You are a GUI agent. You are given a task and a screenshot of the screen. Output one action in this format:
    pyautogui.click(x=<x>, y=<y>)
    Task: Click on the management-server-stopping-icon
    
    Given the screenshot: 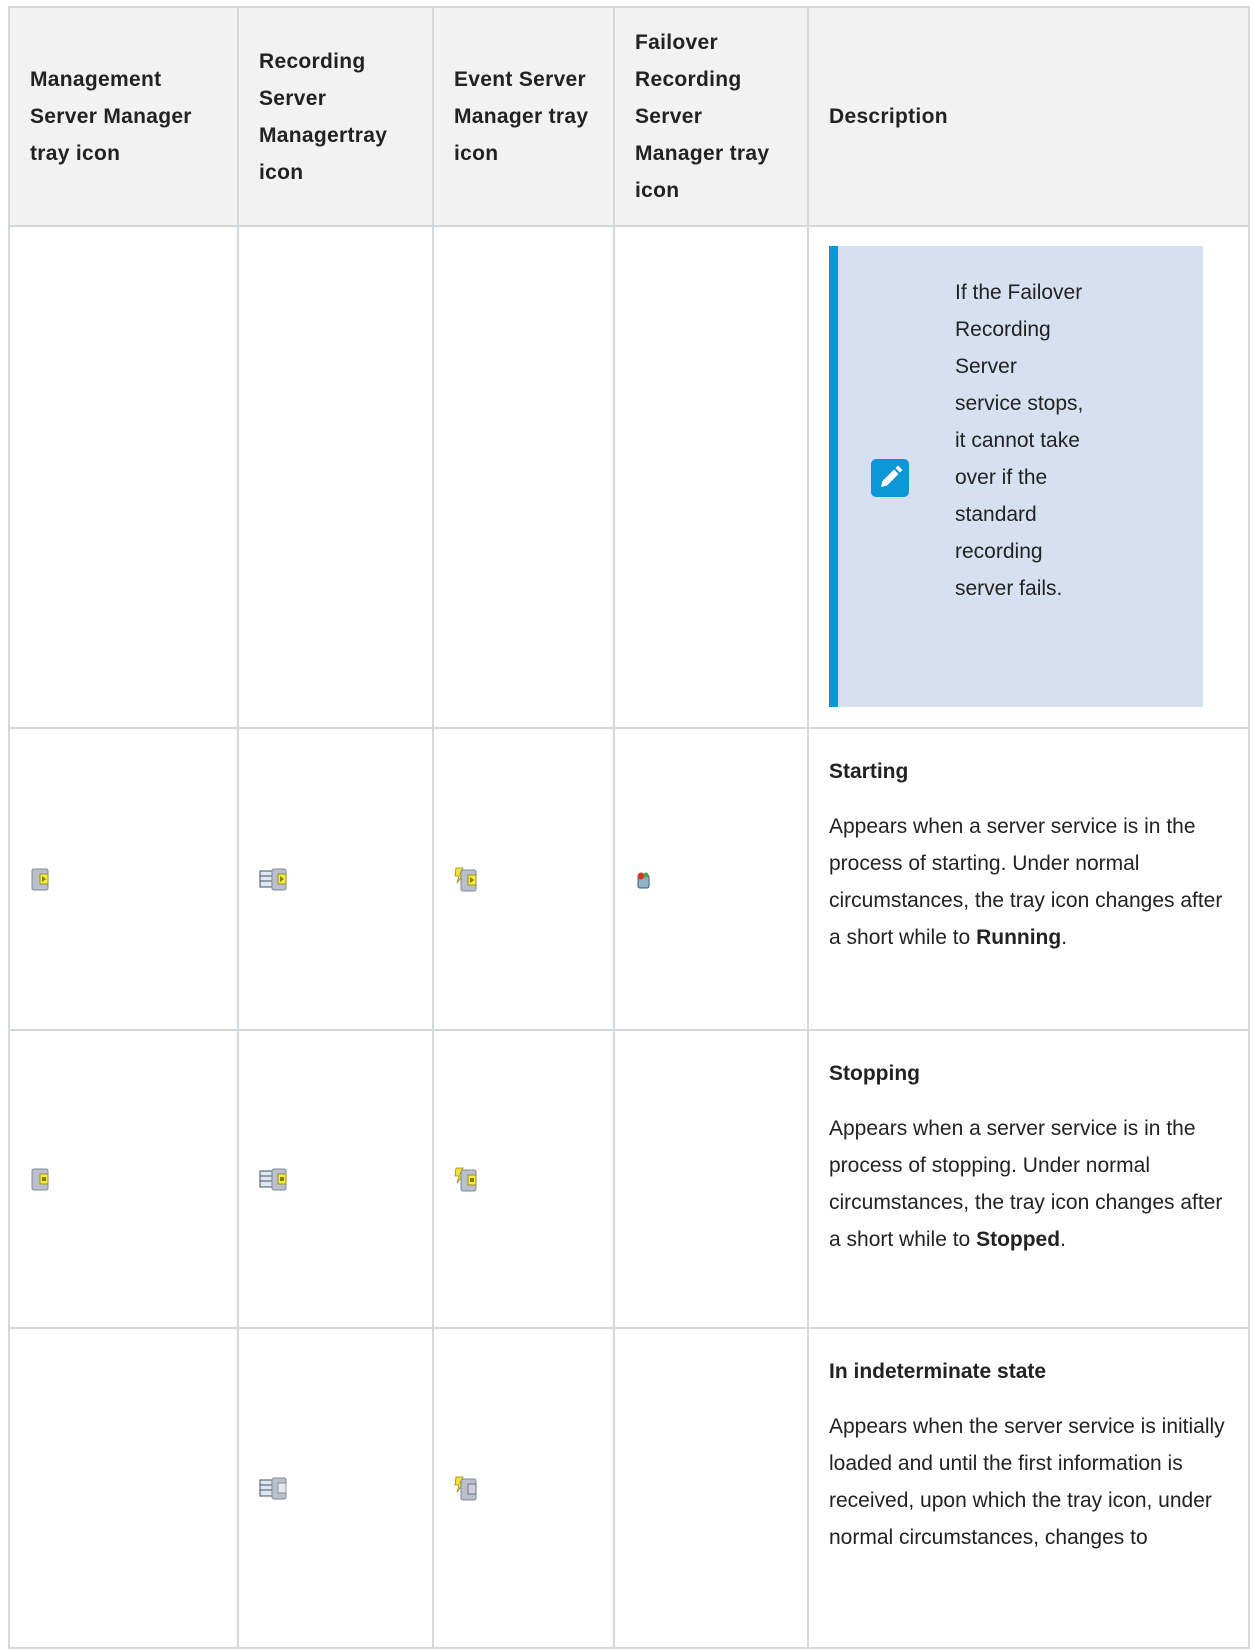 What is the action you would take?
    pyautogui.click(x=40, y=1179)
    